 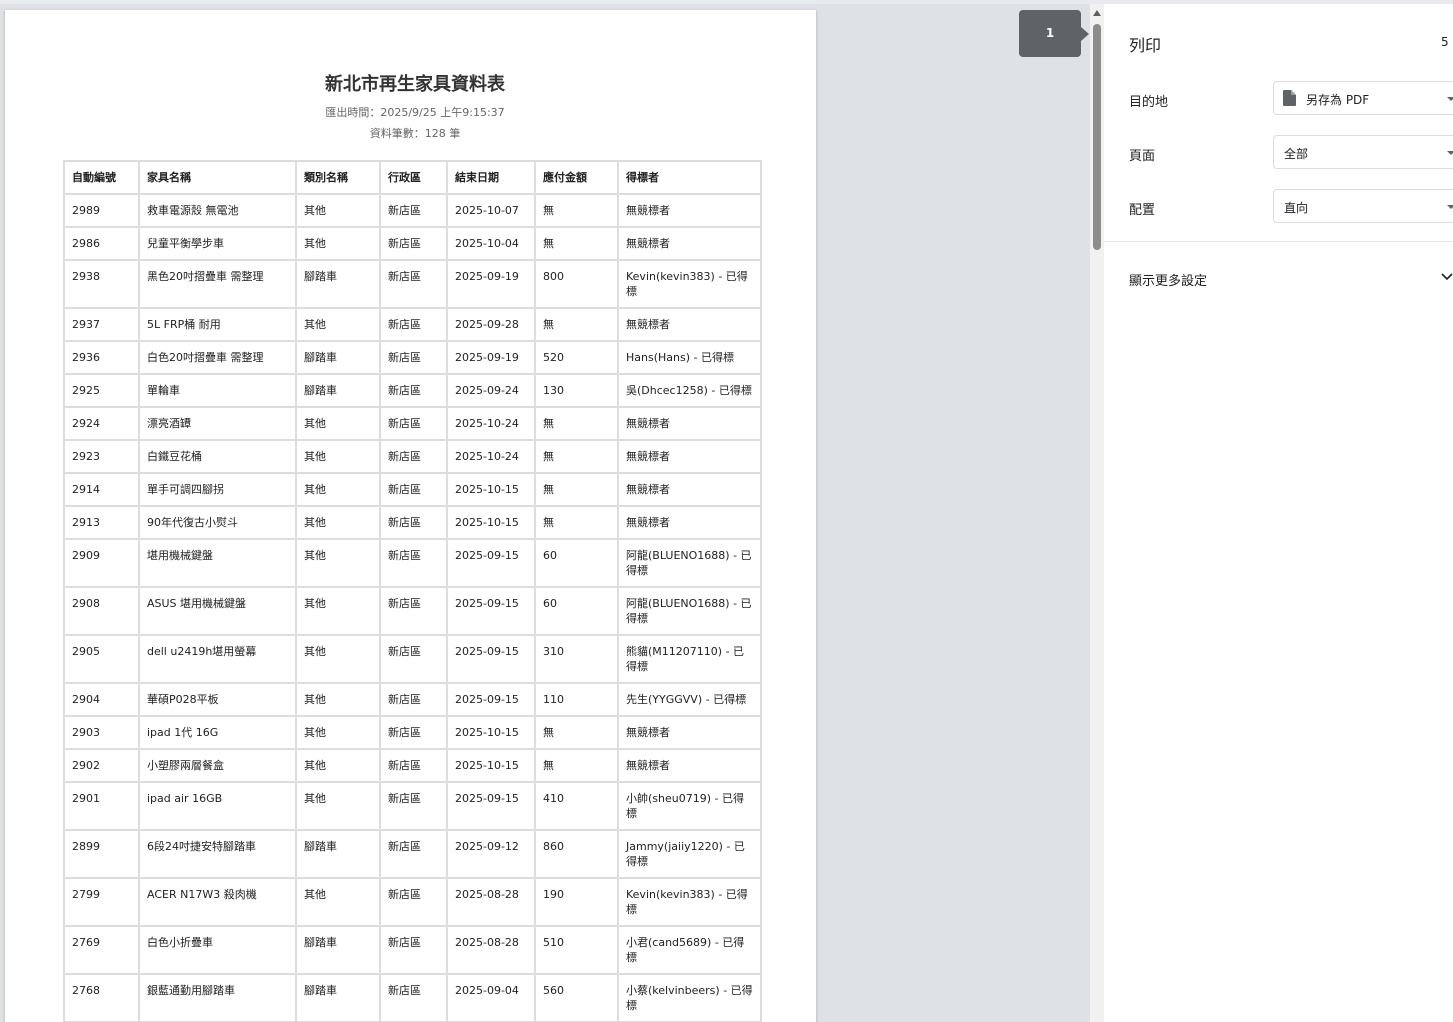 What do you see at coordinates (491, 997) in the screenshot?
I see `cell-end-date: 2025-09-04` at bounding box center [491, 997].